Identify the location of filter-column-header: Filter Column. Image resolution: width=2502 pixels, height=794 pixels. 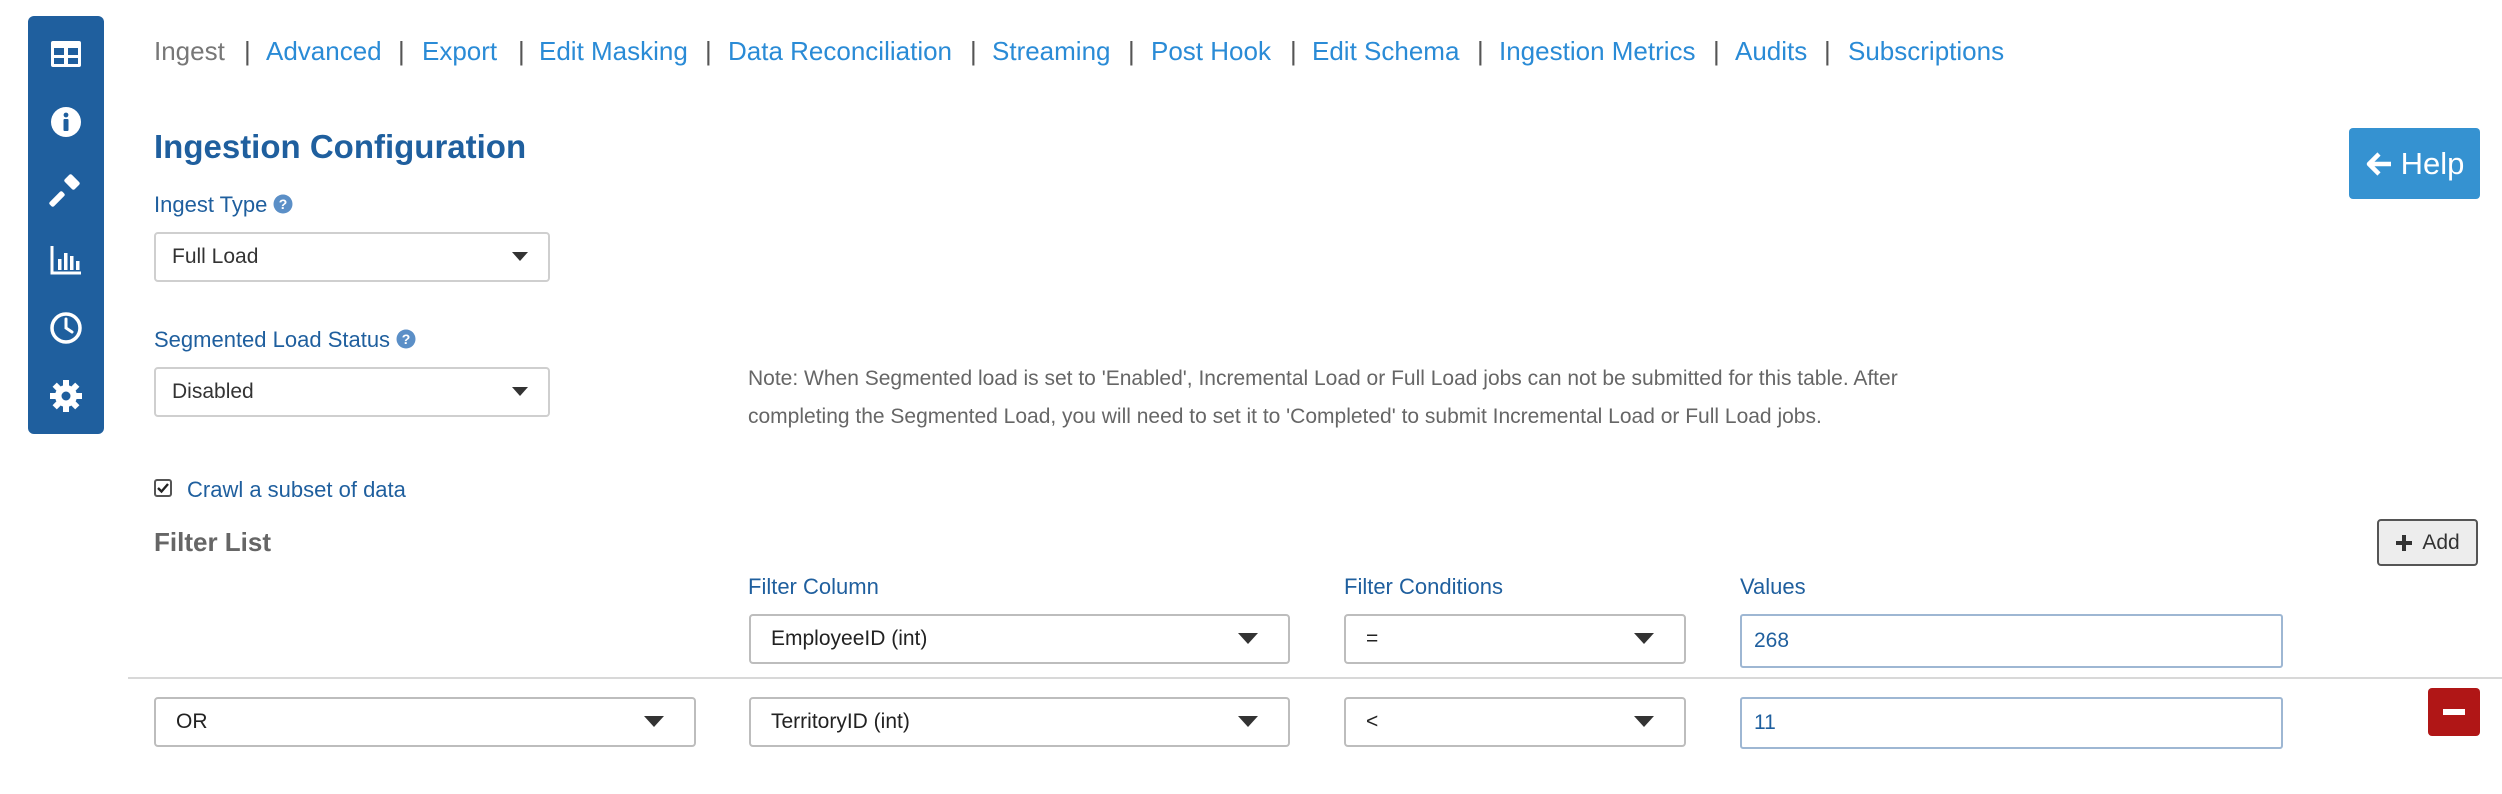
(813, 586).